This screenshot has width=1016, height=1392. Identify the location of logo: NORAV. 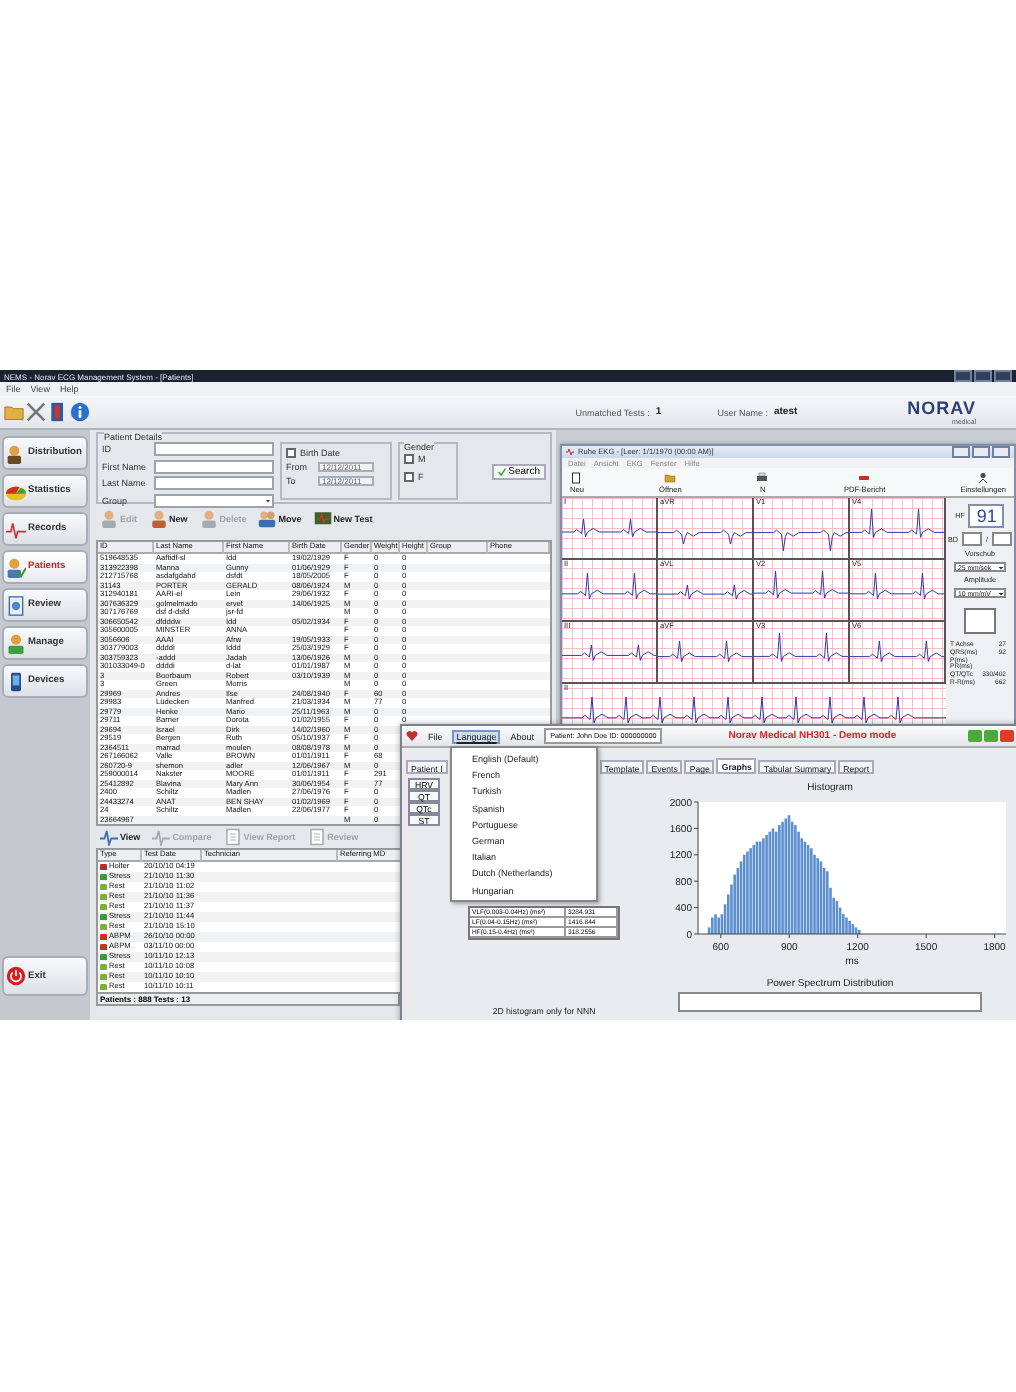
(941, 408).